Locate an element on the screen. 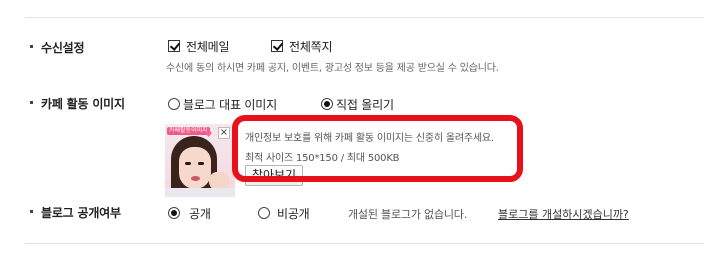 Image resolution: width=704 pixels, height=262 pixels. blog-public-text: 블로그 공개여부 is located at coordinates (81, 213).